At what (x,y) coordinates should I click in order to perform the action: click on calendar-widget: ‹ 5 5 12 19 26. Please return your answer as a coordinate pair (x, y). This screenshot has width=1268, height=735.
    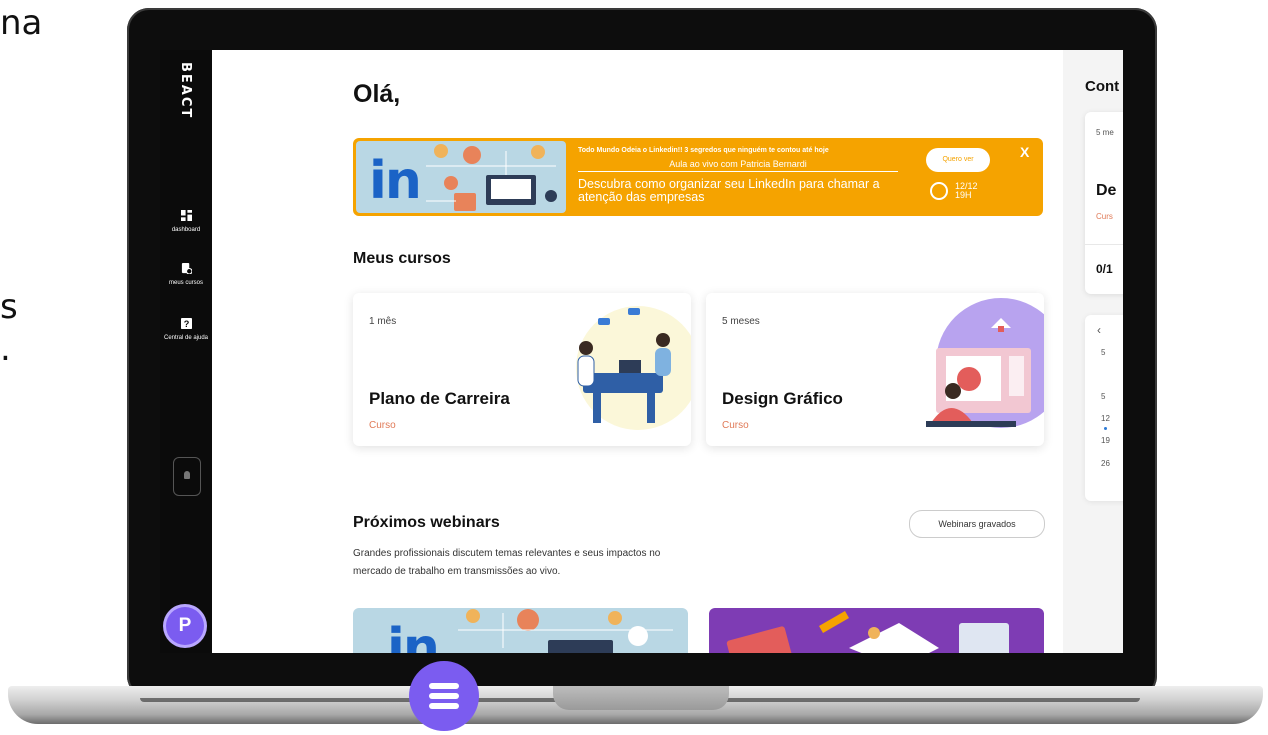
    Looking at the image, I should click on (1104, 408).